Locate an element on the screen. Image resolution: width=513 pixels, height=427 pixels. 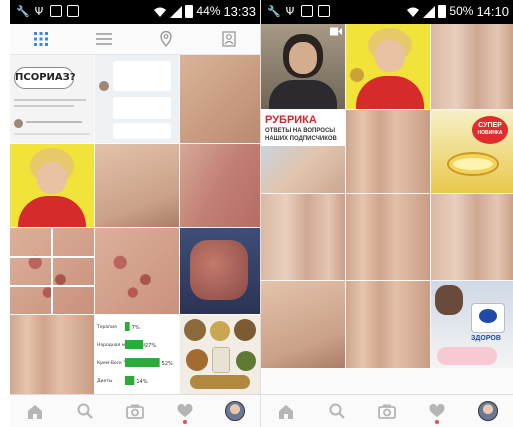
badge-line-2: НОВИНКА is located at coordinates (490, 133).